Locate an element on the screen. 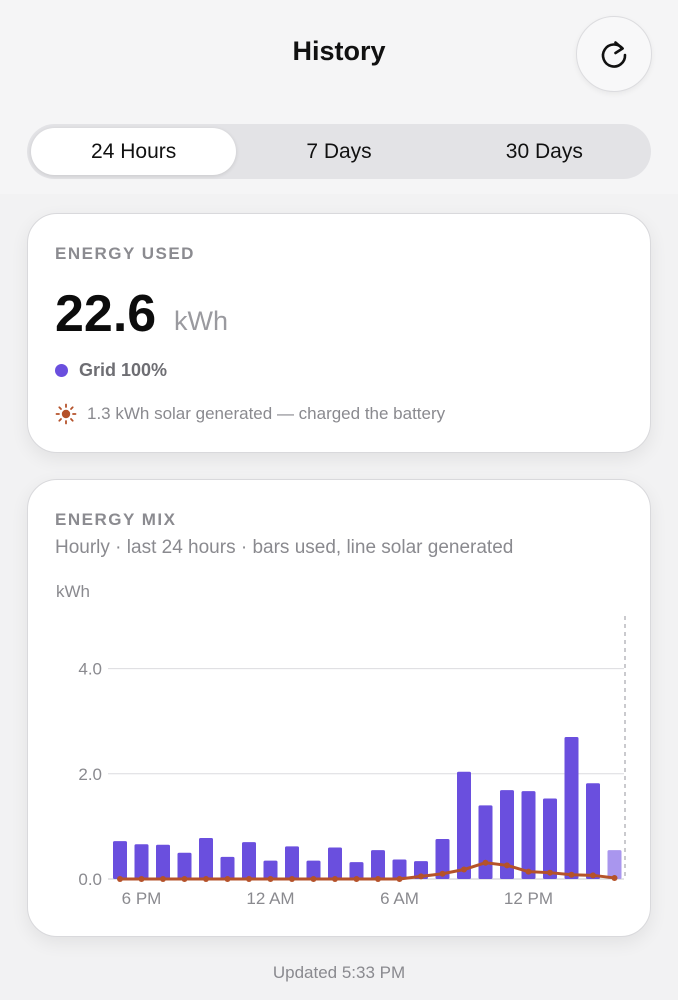  tab-7-days: 7 Days is located at coordinates (338, 151).